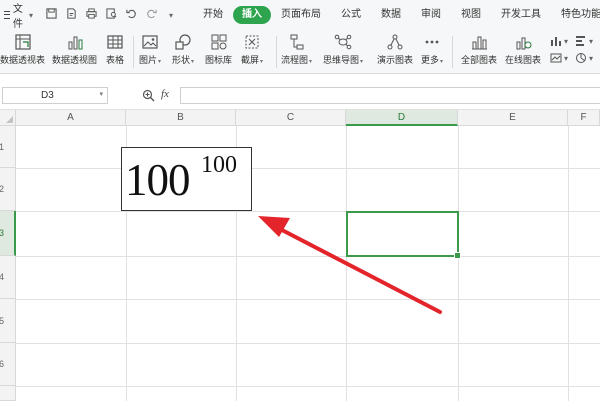 This screenshot has width=600, height=401. I want to click on formula-bar: D3 ▾ fx, so click(300, 92).